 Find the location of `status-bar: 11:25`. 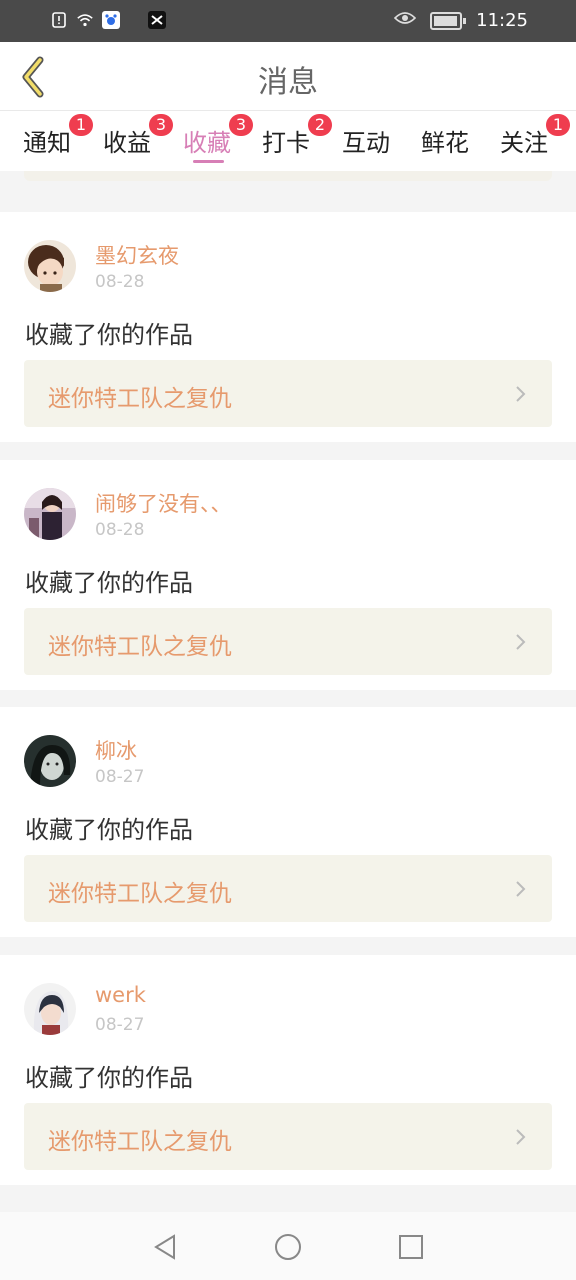

status-bar: 11:25 is located at coordinates (288, 21).